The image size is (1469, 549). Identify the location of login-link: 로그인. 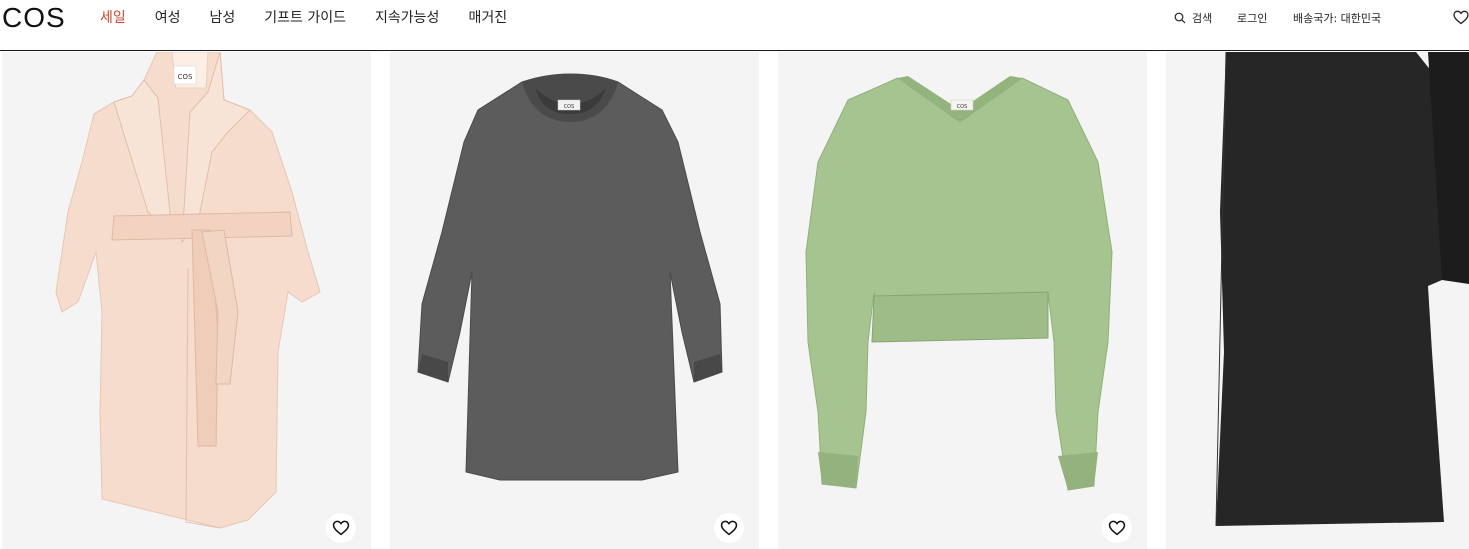
(1252, 18).